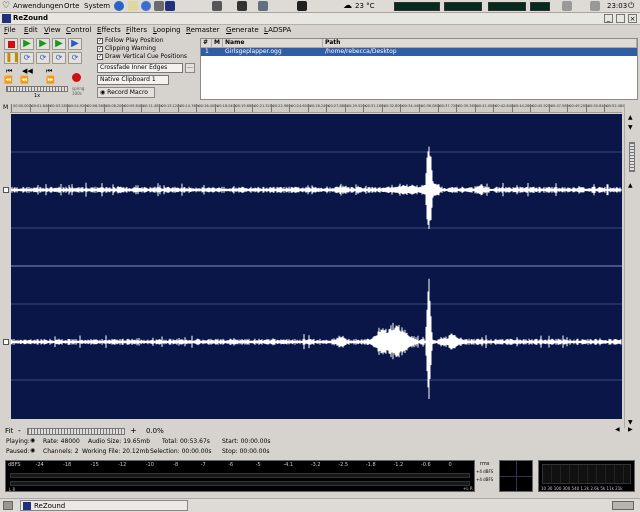  What do you see at coordinates (315, 465) in the screenshot?
I see `meter-scale-label: -3.2` at bounding box center [315, 465].